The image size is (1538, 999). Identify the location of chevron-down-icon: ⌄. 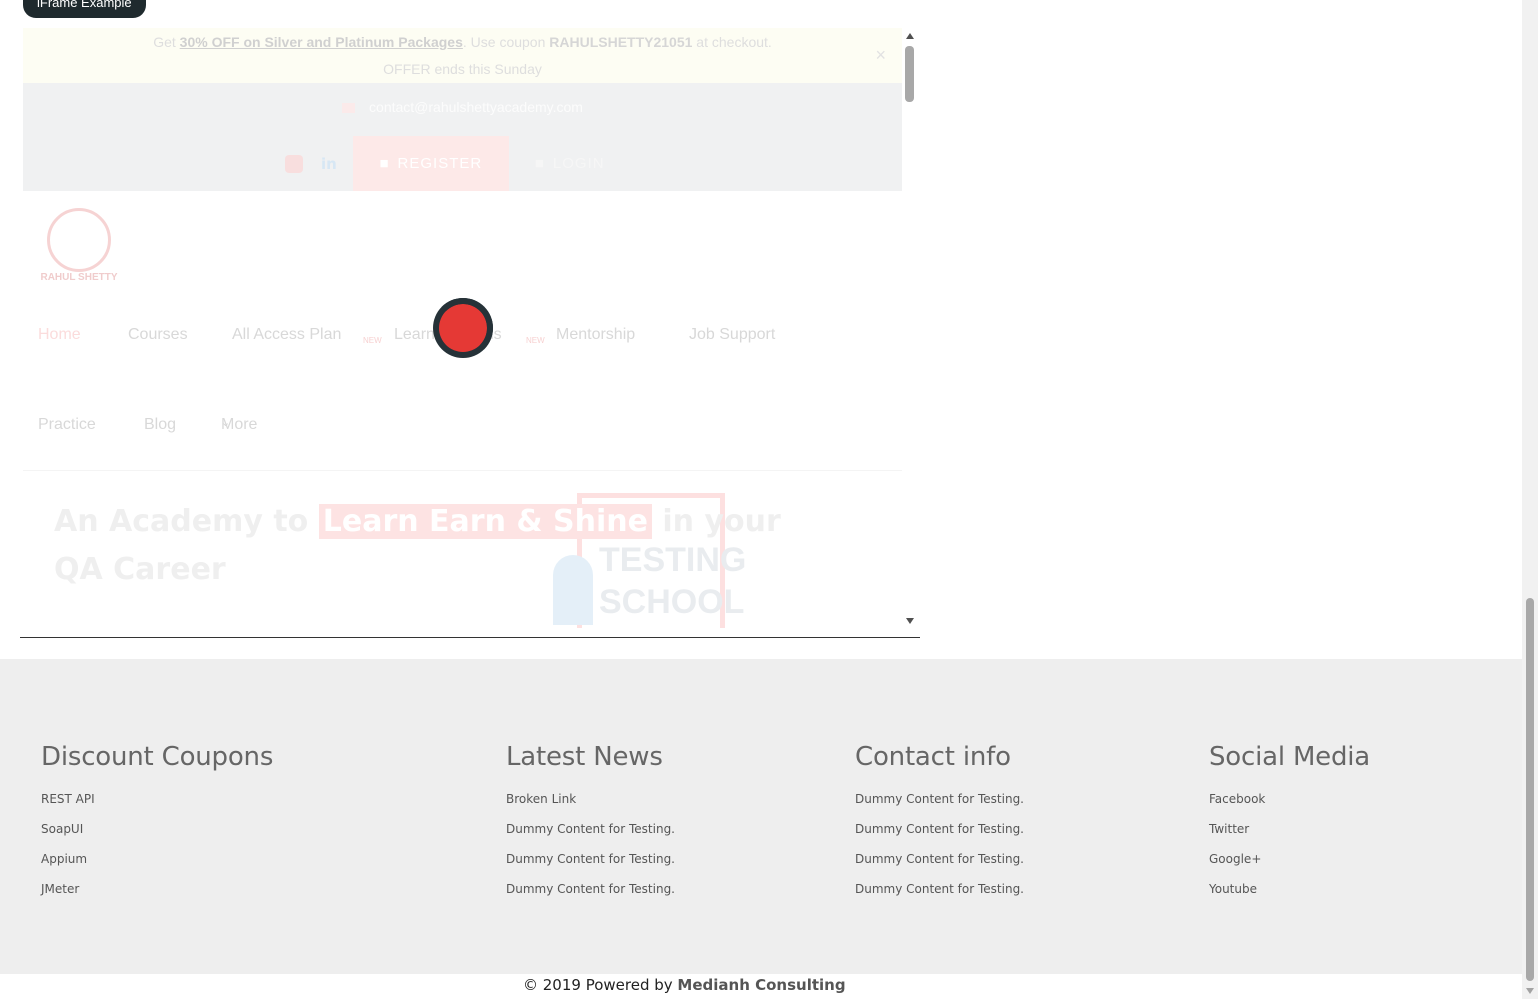
(226, 423).